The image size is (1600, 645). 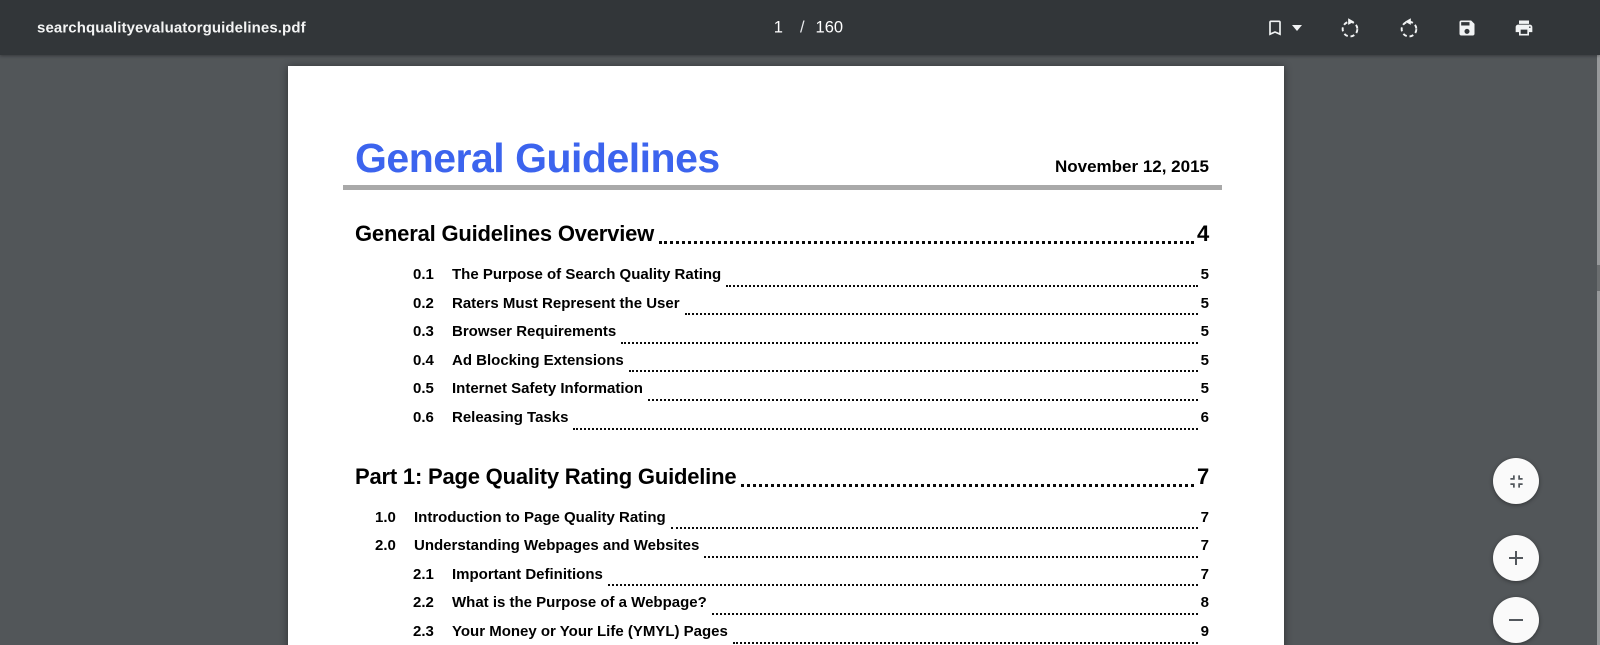 What do you see at coordinates (423, 360) in the screenshot?
I see `toc-entry-number: 0.4` at bounding box center [423, 360].